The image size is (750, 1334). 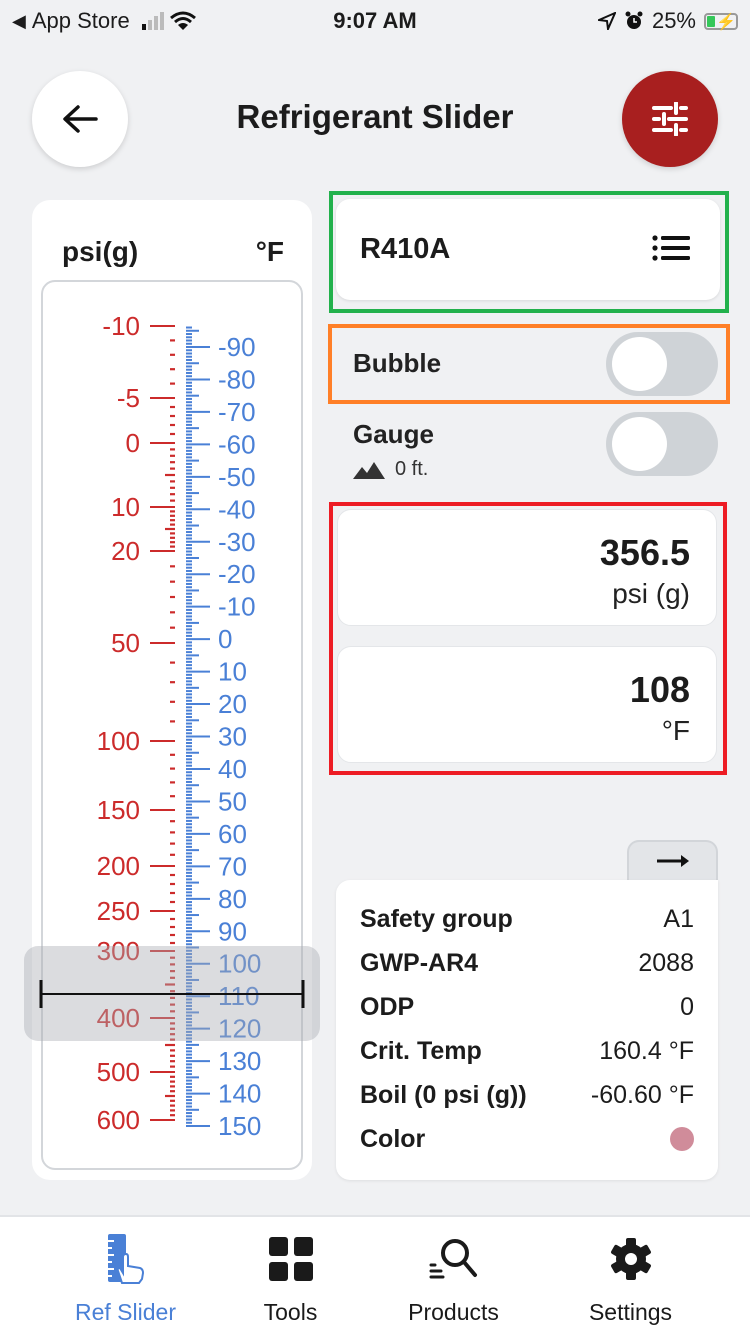 What do you see at coordinates (375, 21) in the screenshot?
I see `status-bar: ◀ App Store 9:07 AM 25% ⚡` at bounding box center [375, 21].